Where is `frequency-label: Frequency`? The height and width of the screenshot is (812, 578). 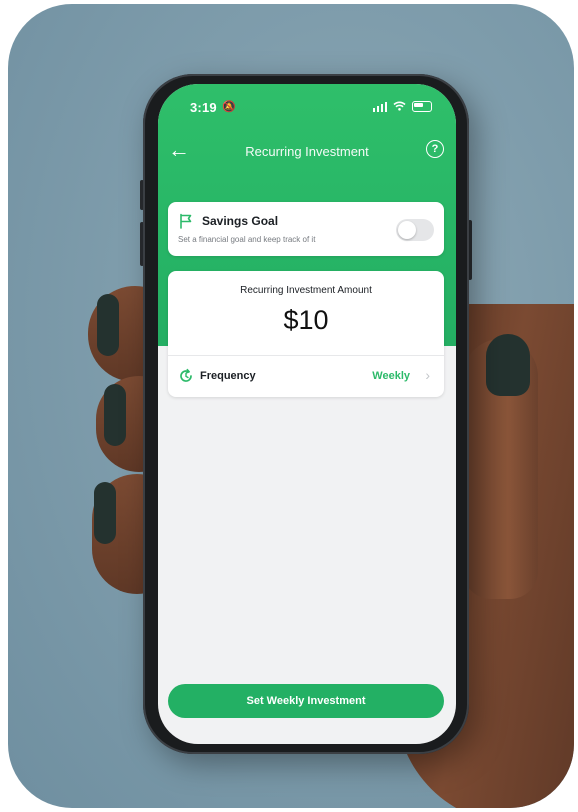 frequency-label: Frequency is located at coordinates (228, 376).